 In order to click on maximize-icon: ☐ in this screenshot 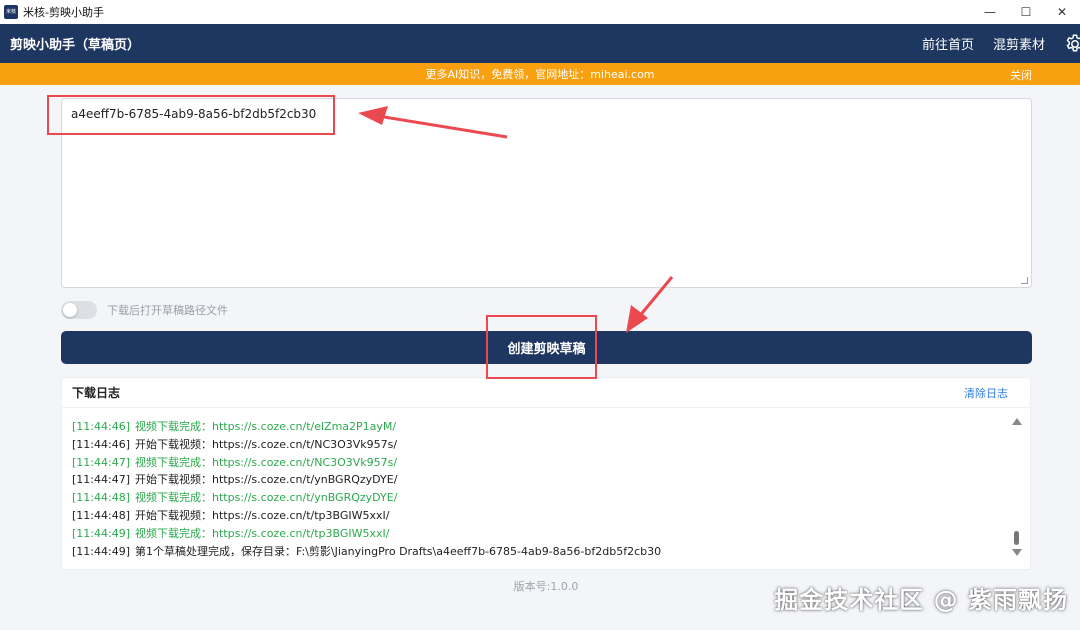, I will do `click(1026, 12)`.